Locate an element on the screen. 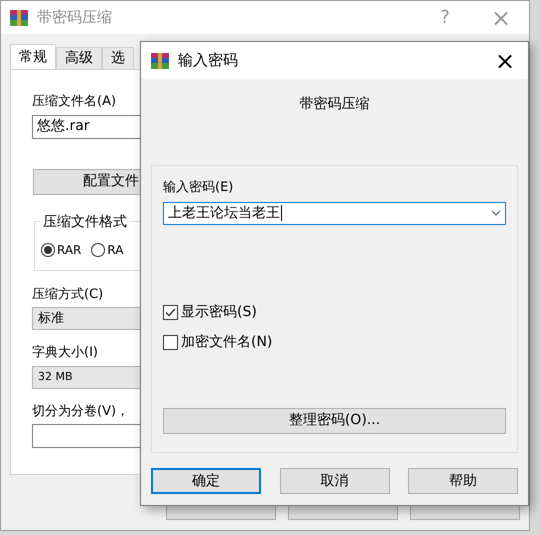 The height and width of the screenshot is (535, 541). dialog-button: 取消 is located at coordinates (335, 481).